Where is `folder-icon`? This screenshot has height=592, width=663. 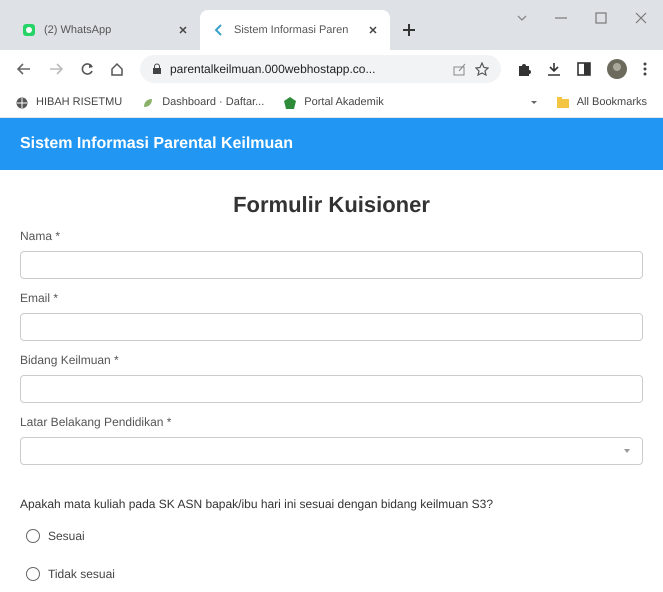 folder-icon is located at coordinates (562, 102).